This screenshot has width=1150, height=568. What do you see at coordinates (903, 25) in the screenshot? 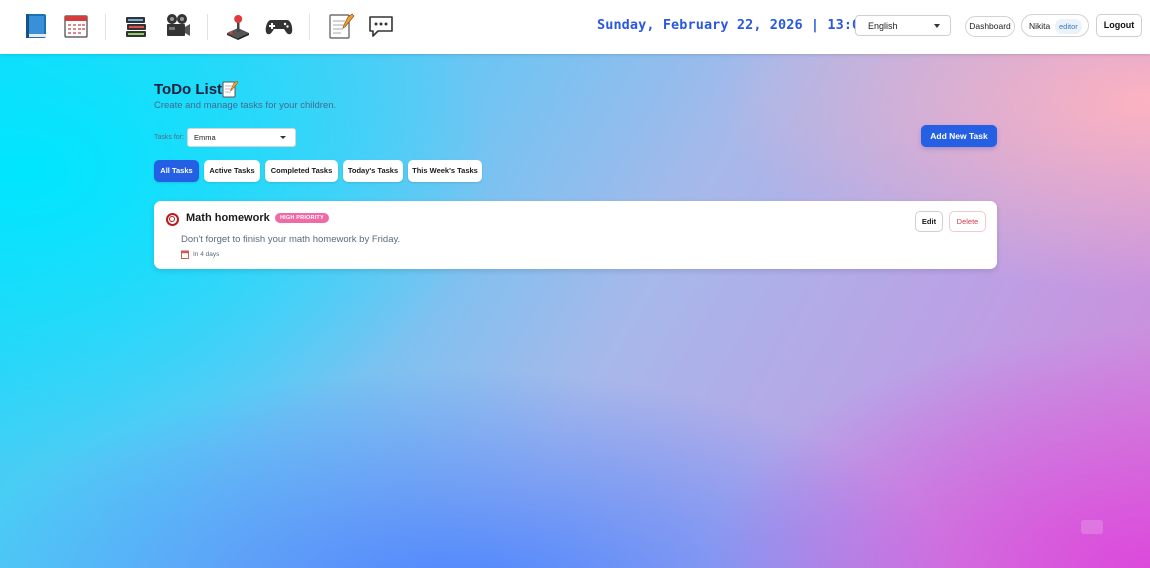
I see `language-select: English` at bounding box center [903, 25].